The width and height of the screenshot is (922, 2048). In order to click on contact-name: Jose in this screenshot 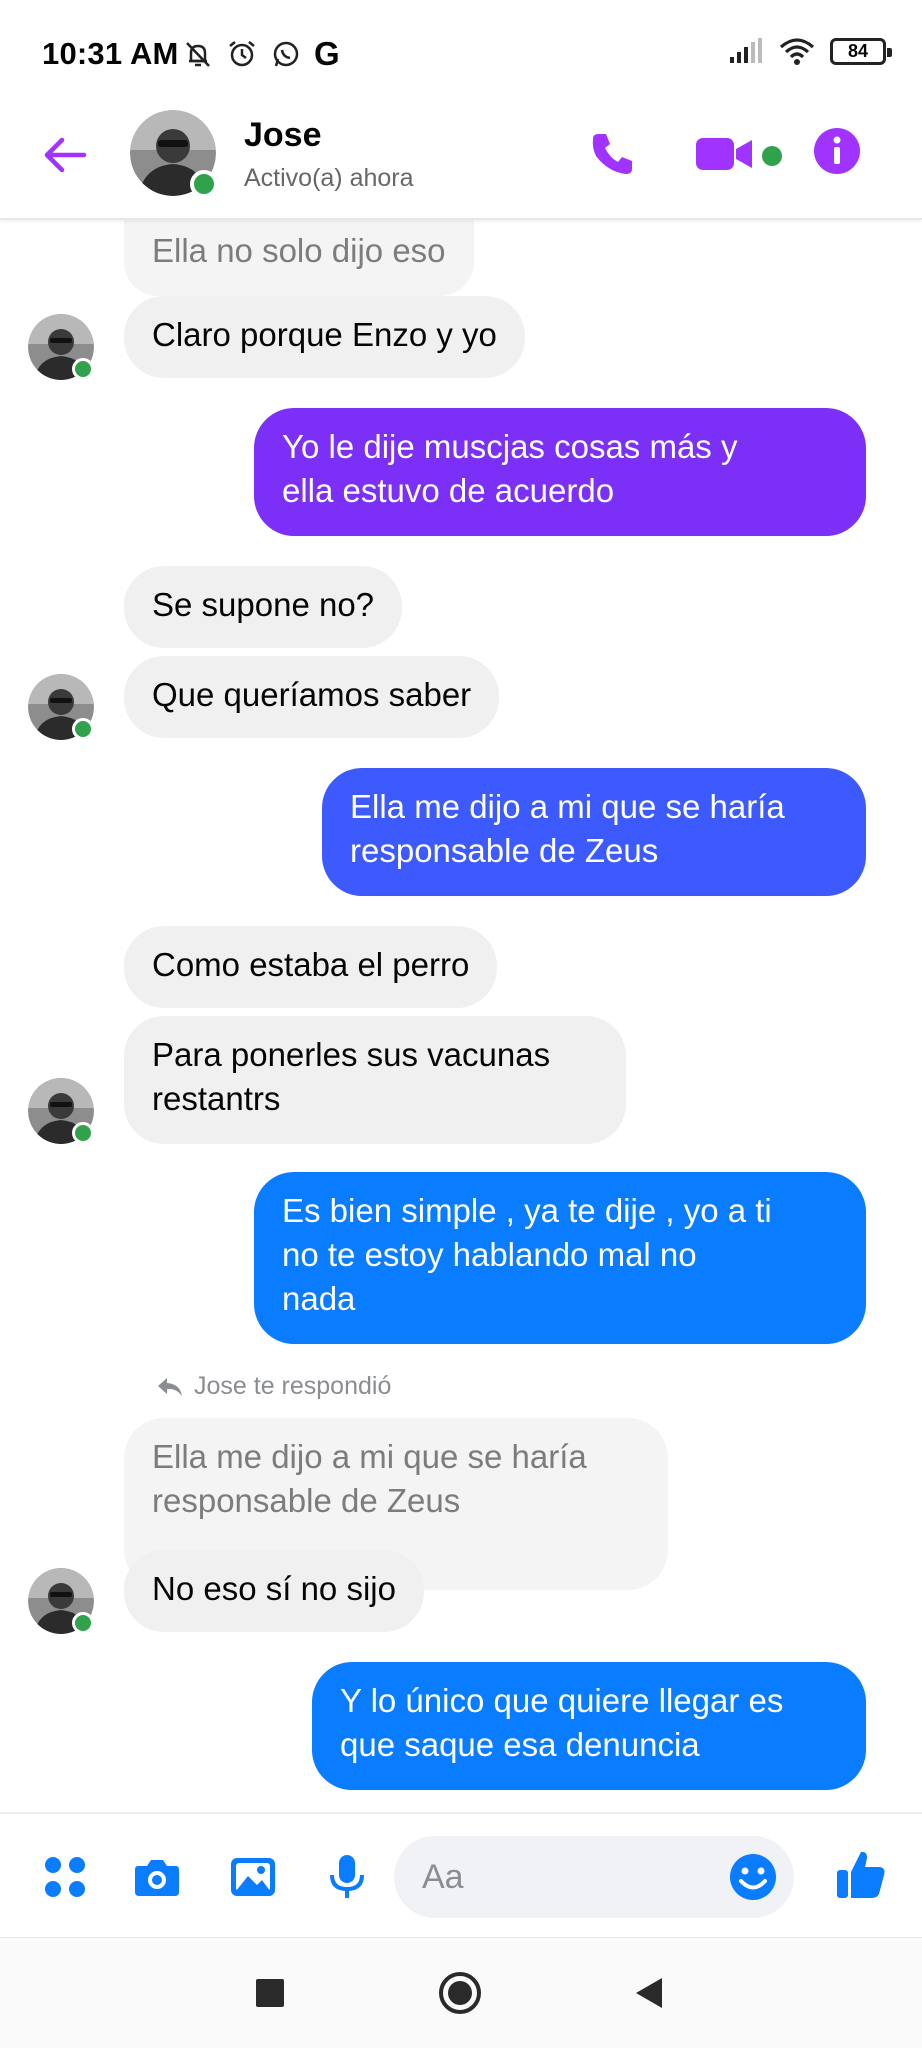, I will do `click(283, 135)`.